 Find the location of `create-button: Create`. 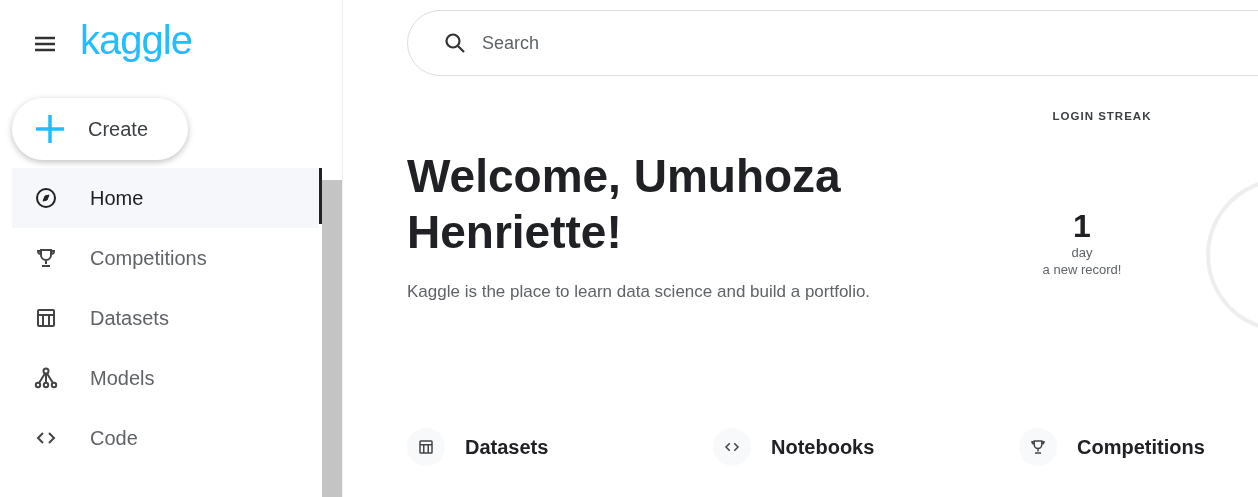

create-button: Create is located at coordinates (100, 129).